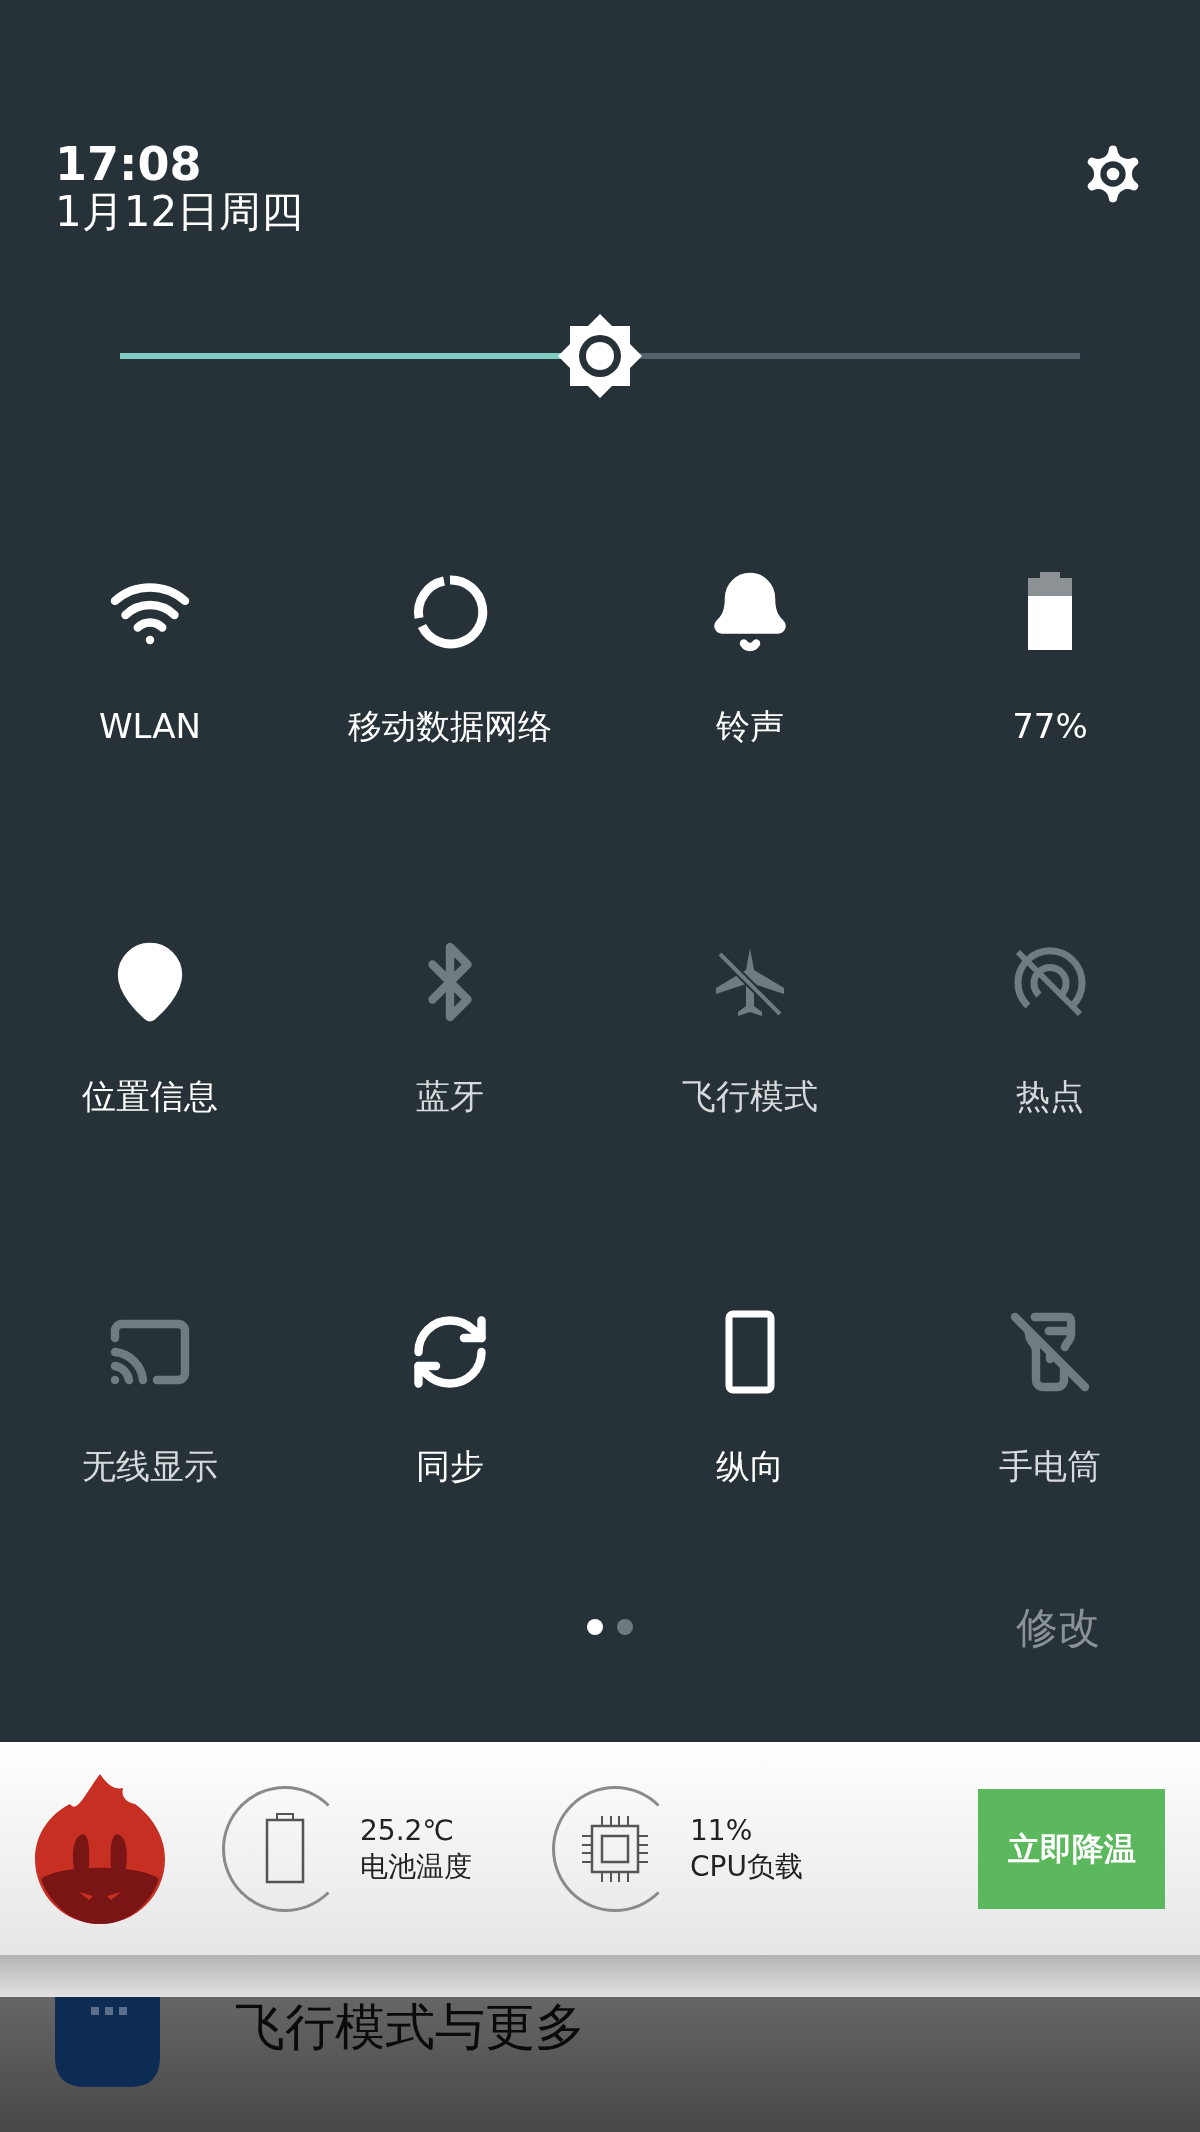  Describe the element at coordinates (746, 1866) in the screenshot. I see `stat-label: CPU负载` at that location.